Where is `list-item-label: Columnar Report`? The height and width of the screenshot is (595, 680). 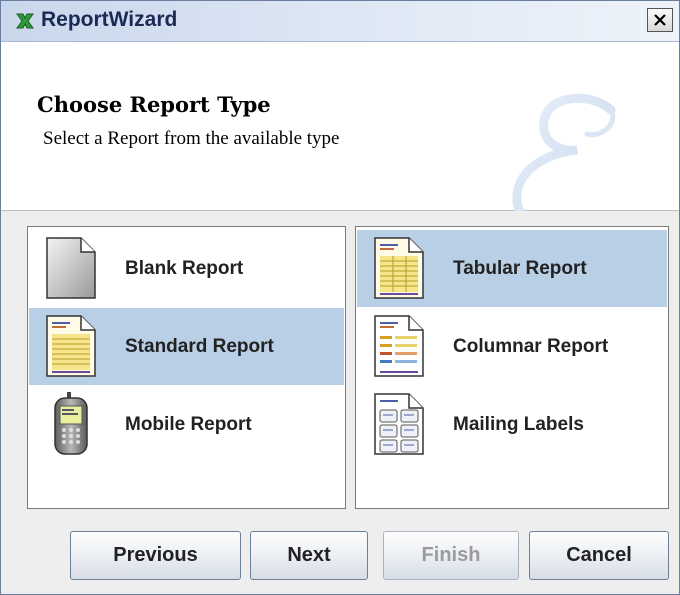
list-item-label: Columnar Report is located at coordinates (531, 346).